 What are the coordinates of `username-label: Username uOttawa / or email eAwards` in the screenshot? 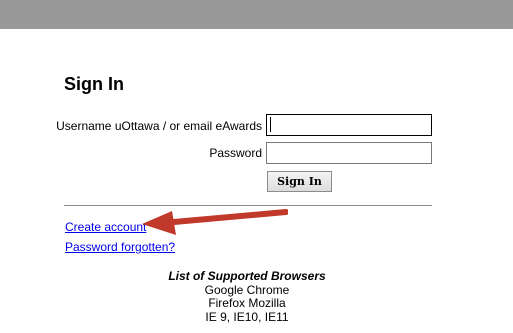 It's located at (159, 126).